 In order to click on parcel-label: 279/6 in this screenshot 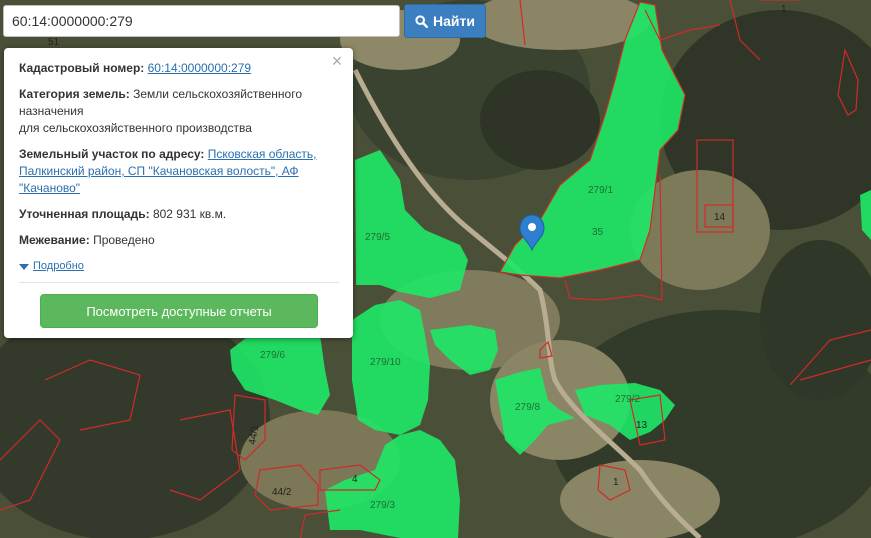, I will do `click(272, 355)`.